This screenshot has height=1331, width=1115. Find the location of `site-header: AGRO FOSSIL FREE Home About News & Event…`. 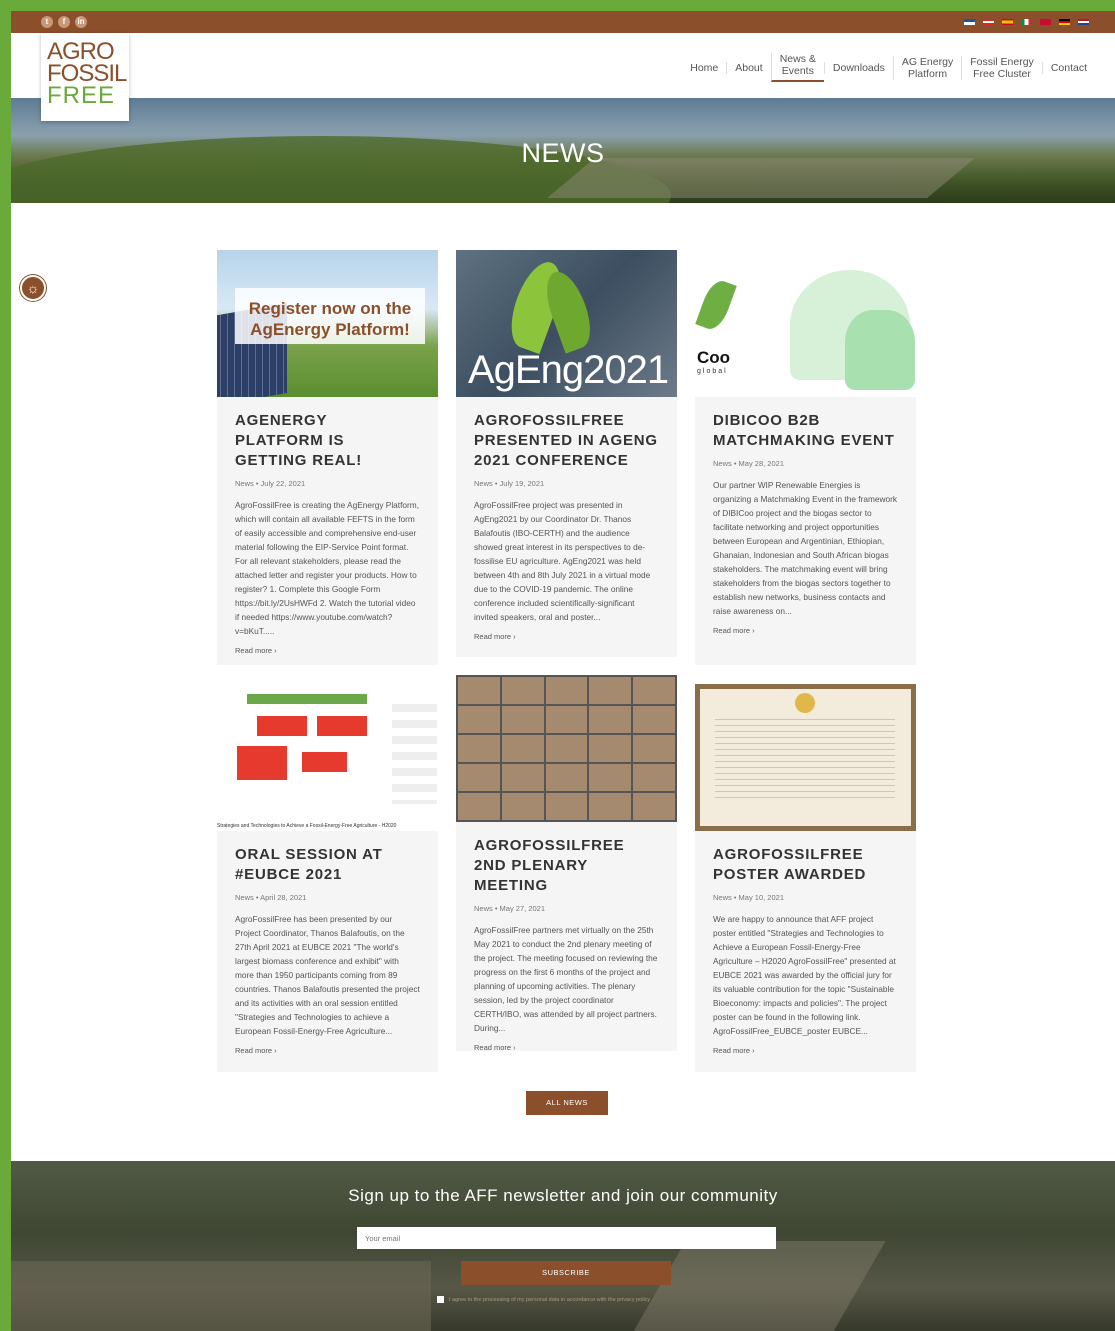

site-header: AGRO FOSSIL FREE Home About News & Event… is located at coordinates (563, 77).